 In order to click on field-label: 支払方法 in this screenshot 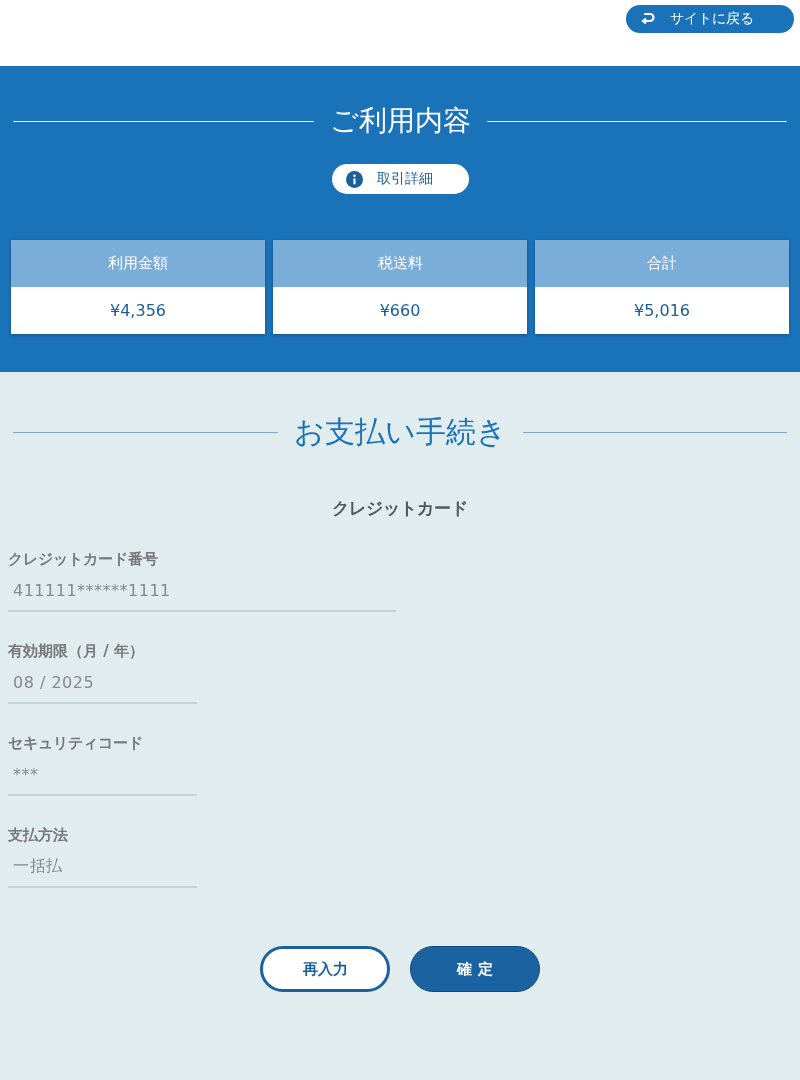, I will do `click(38, 835)`.